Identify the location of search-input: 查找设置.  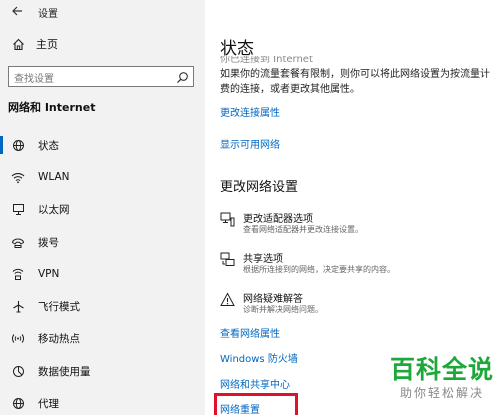
(101, 76).